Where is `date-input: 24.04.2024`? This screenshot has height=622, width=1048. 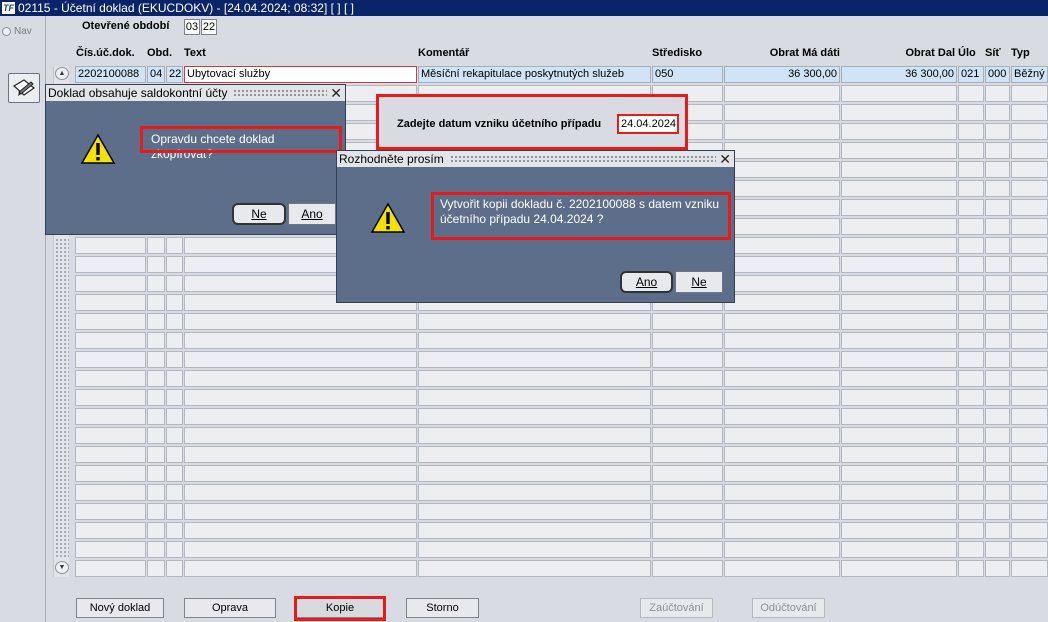 date-input: 24.04.2024 is located at coordinates (648, 124).